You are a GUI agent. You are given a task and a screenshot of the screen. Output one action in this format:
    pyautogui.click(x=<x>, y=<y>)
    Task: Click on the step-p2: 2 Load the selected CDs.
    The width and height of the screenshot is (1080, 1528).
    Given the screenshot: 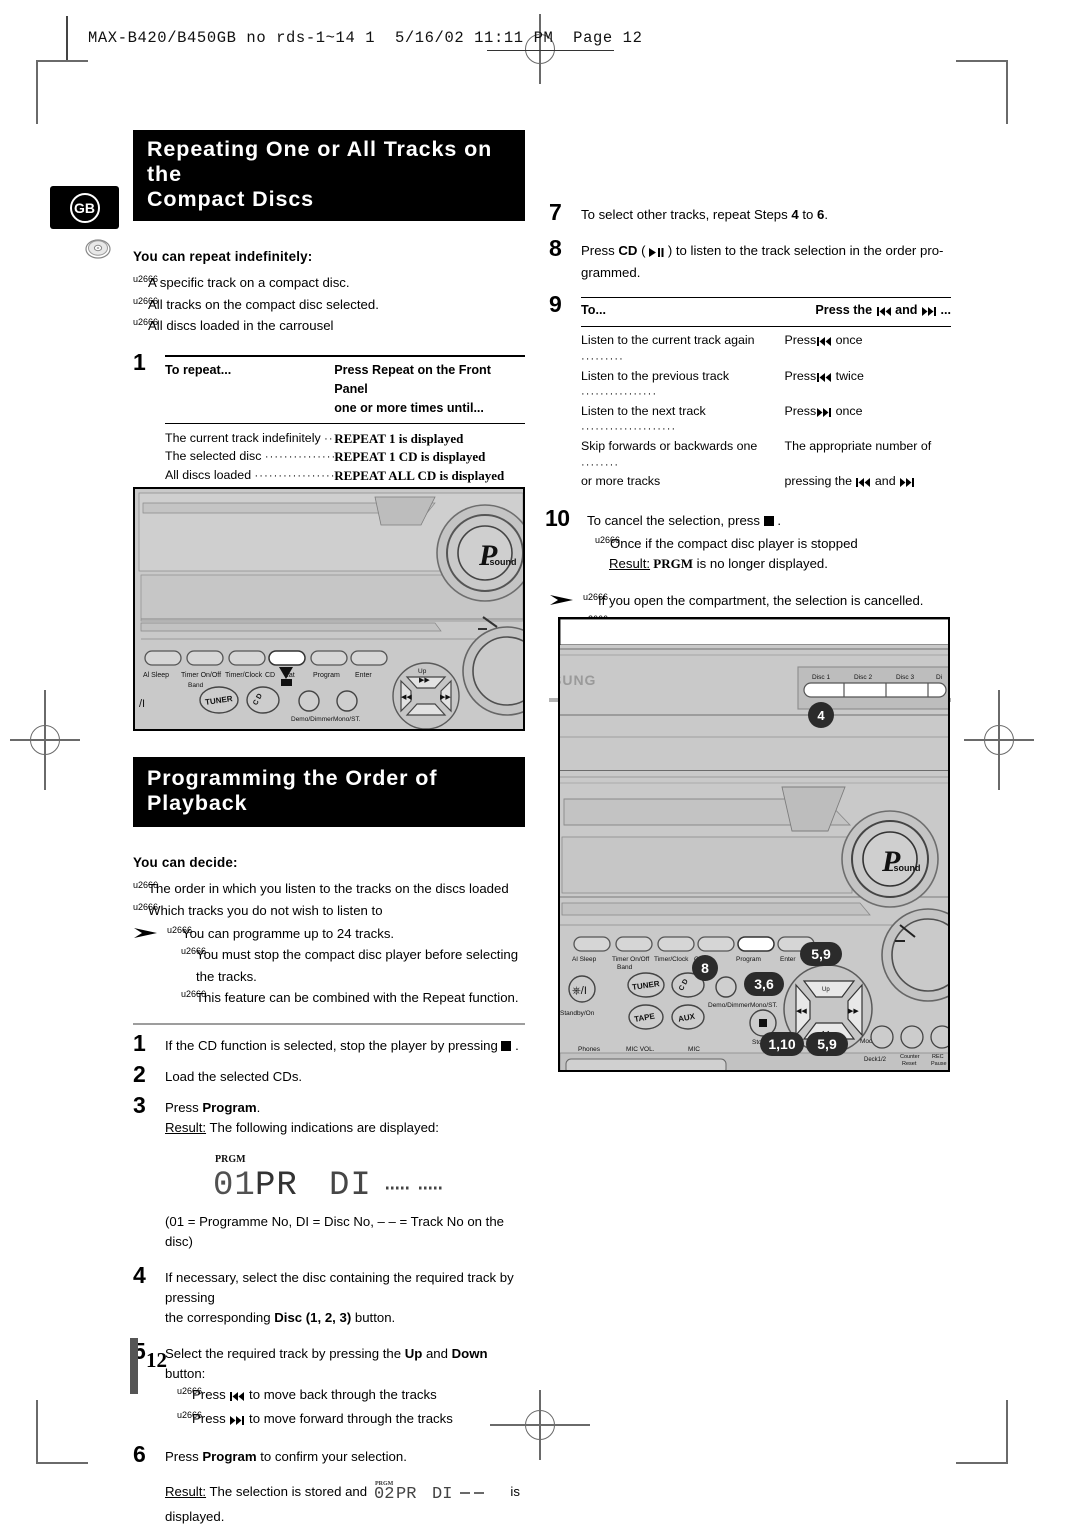 What is the action you would take?
    pyautogui.click(x=329, y=1074)
    